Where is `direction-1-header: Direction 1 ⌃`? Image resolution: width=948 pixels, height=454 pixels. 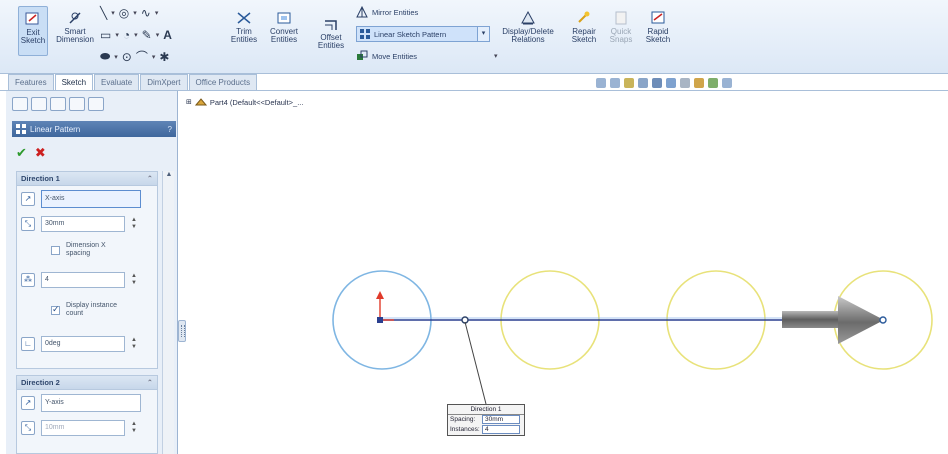
direction-1-header: Direction 1 ⌃ is located at coordinates (87, 179).